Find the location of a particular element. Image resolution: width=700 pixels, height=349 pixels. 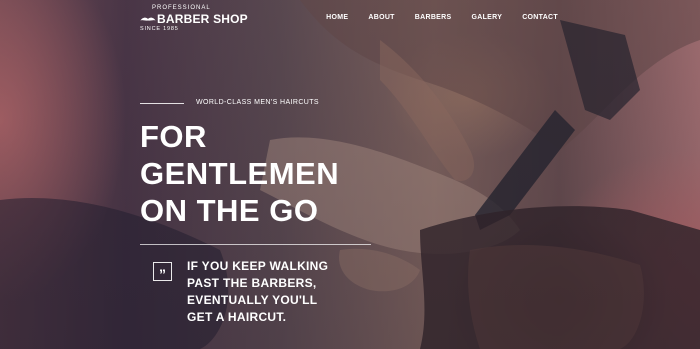

nav-about: ABOUT is located at coordinates (381, 17).